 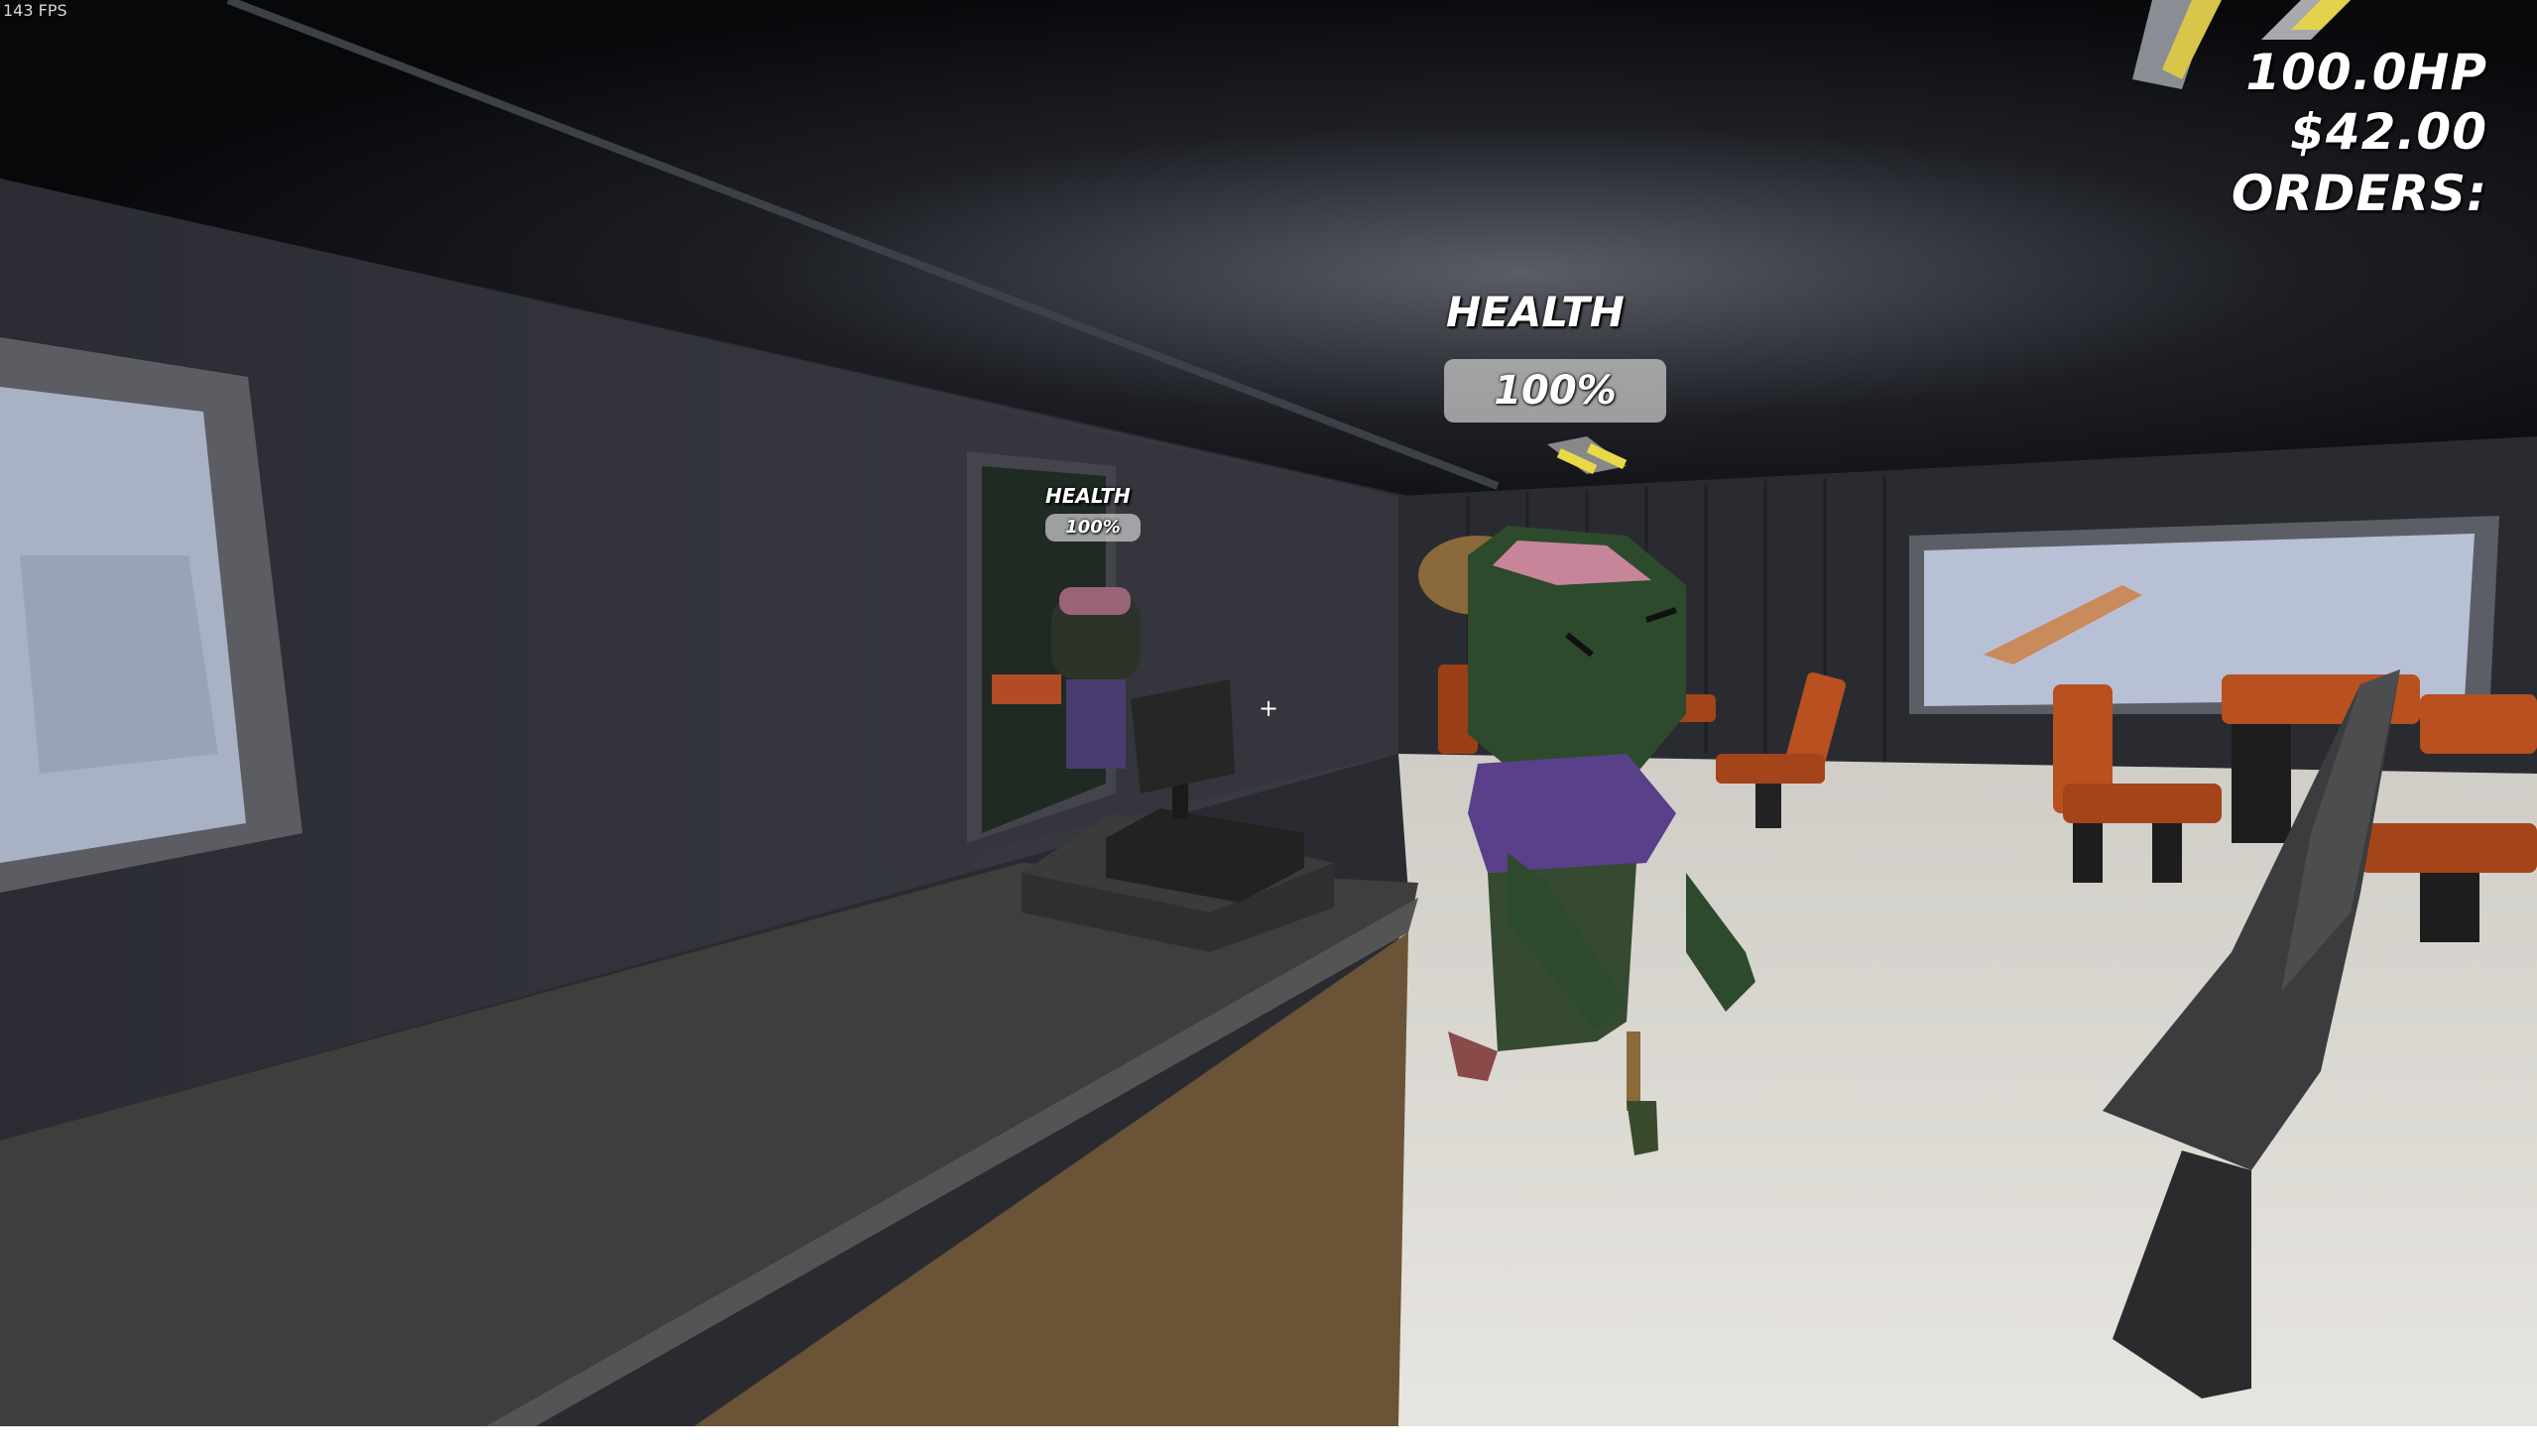 I want to click on mirror-orange-bench, so click(x=1026, y=689).